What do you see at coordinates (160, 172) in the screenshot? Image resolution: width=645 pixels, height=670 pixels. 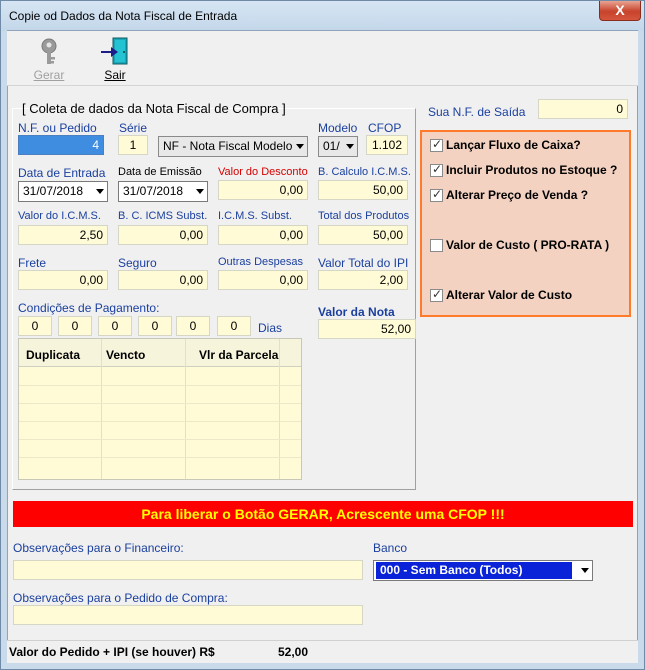 I see `data-emissao-label: Data de Emissão` at bounding box center [160, 172].